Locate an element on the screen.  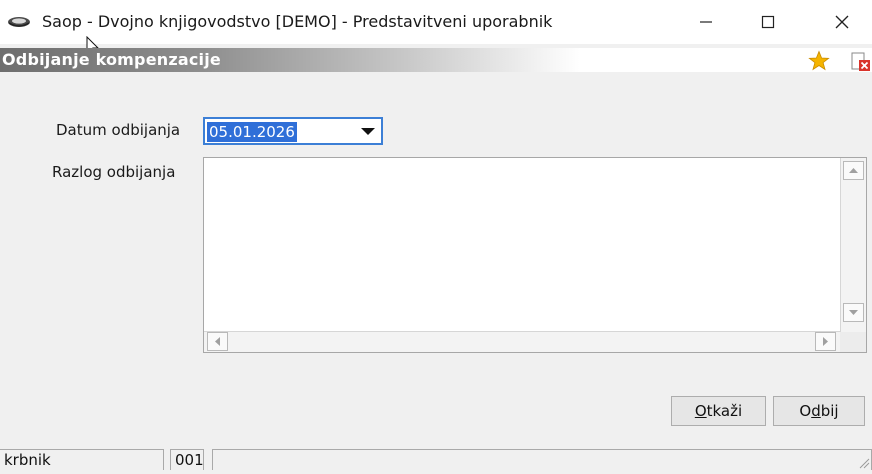
minimize-icon is located at coordinates (706, 22).